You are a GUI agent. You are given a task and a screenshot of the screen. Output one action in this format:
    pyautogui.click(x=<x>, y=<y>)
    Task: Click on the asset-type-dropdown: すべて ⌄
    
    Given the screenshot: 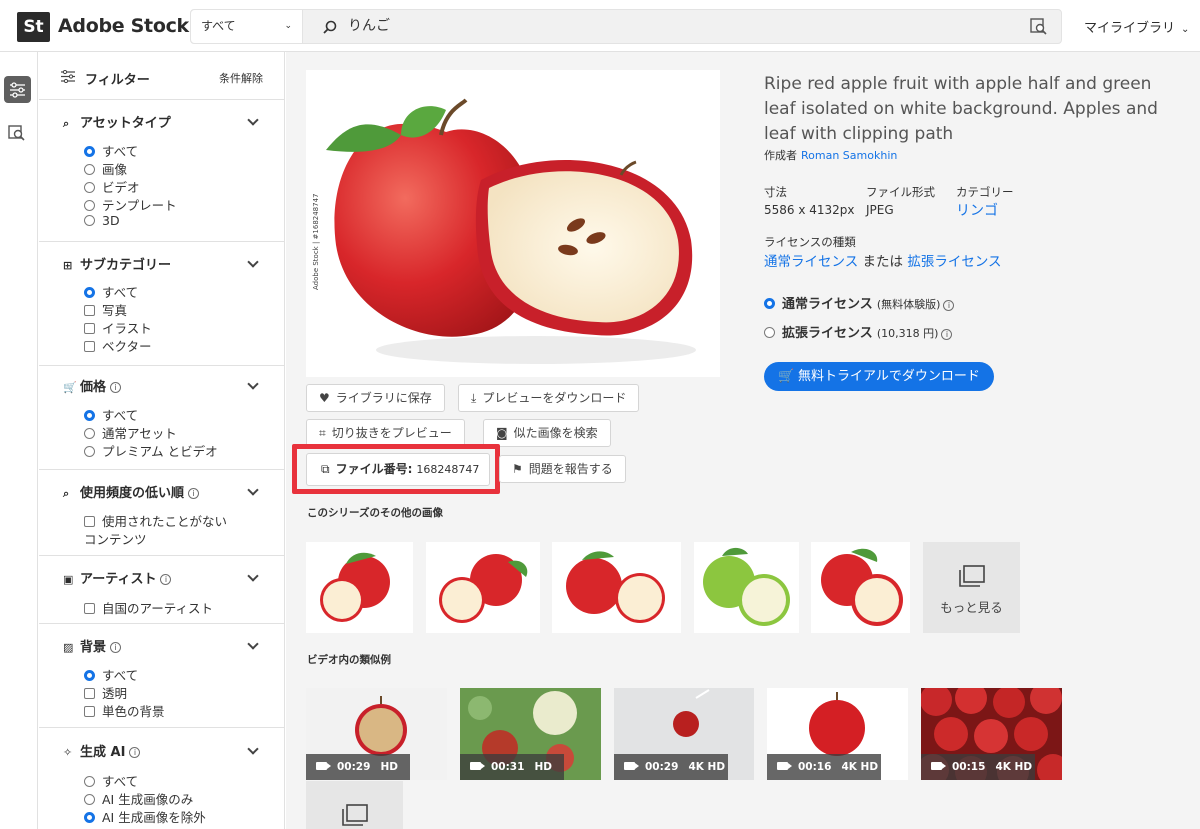 What is the action you would take?
    pyautogui.click(x=247, y=26)
    